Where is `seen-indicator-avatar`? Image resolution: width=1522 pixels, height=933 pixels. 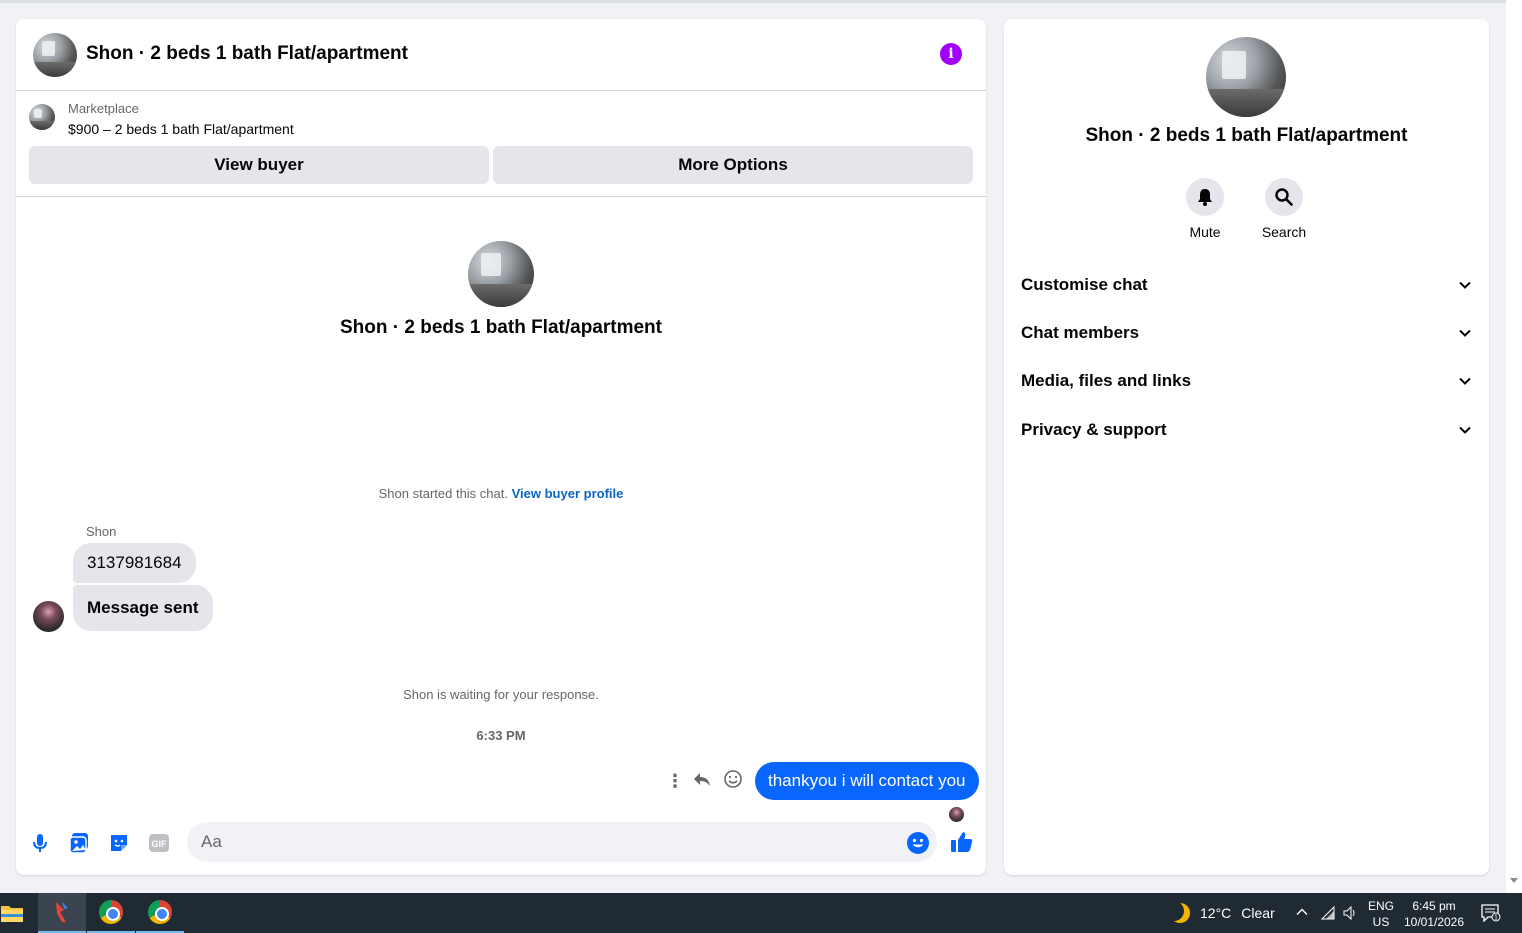 seen-indicator-avatar is located at coordinates (956, 814).